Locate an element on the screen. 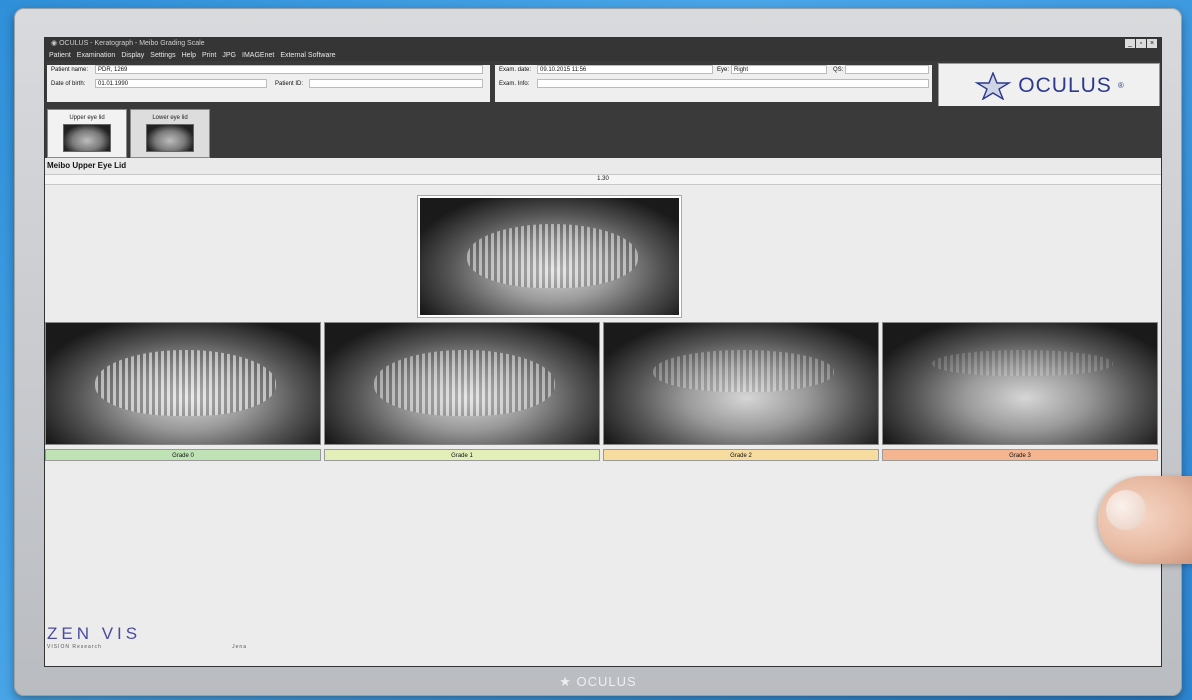  grade-2-reference-image is located at coordinates (741, 383).